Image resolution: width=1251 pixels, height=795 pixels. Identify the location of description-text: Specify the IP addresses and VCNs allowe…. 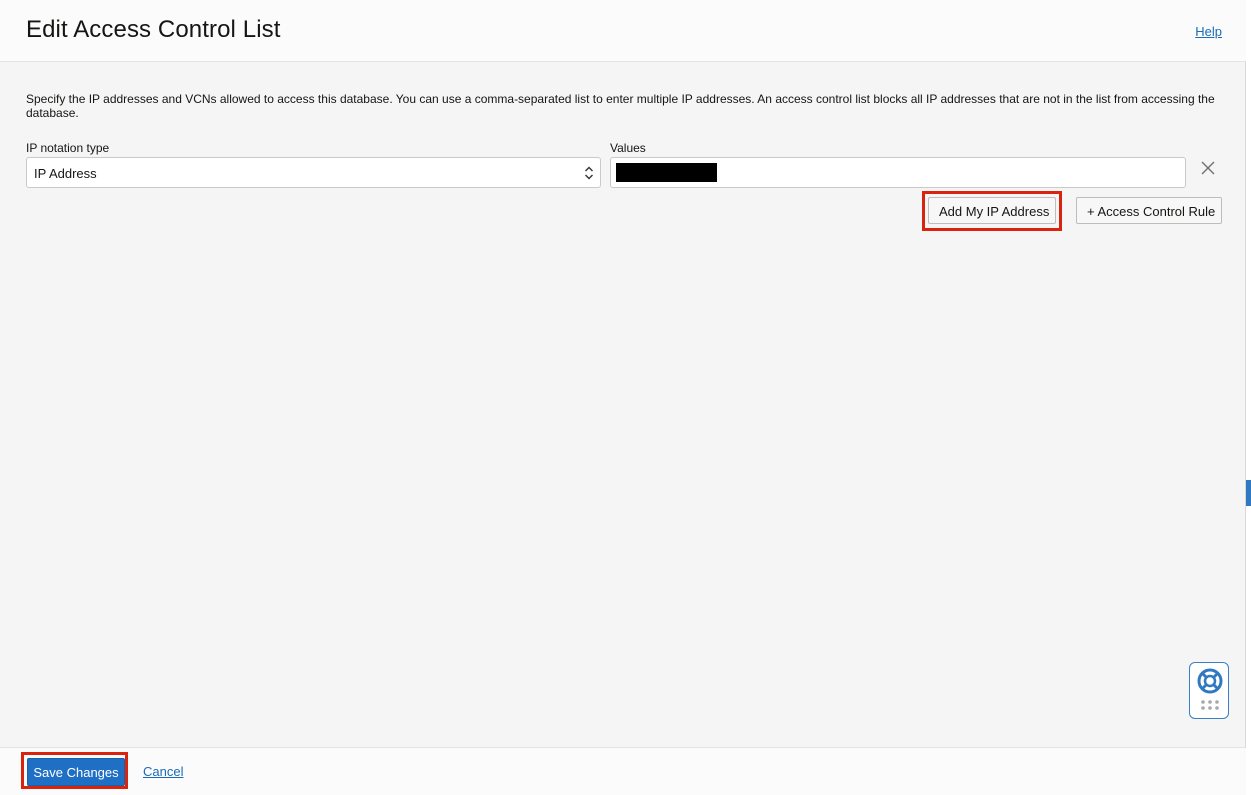
(620, 106).